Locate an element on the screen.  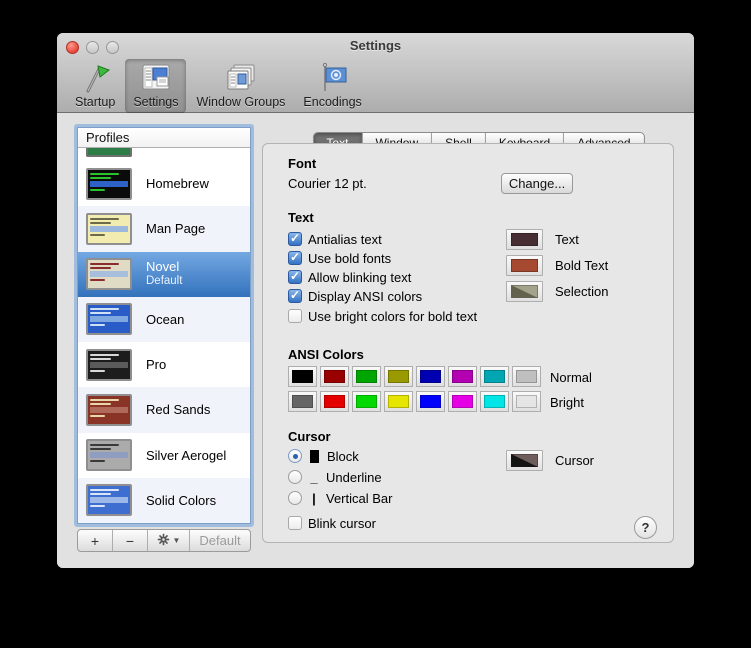
profile-row-red-sands: Red Sands is located at coordinates (164, 410).